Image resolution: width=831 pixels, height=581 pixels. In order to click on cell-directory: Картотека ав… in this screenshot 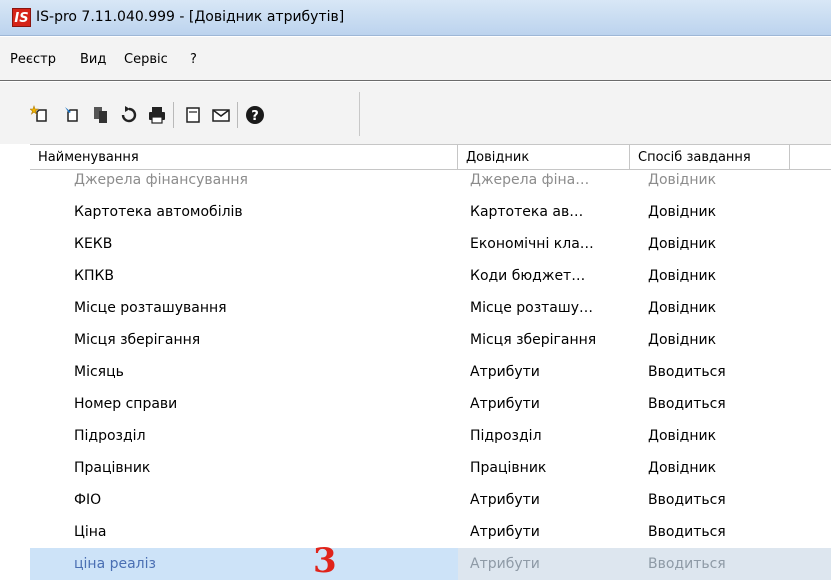, I will do `click(527, 212)`.